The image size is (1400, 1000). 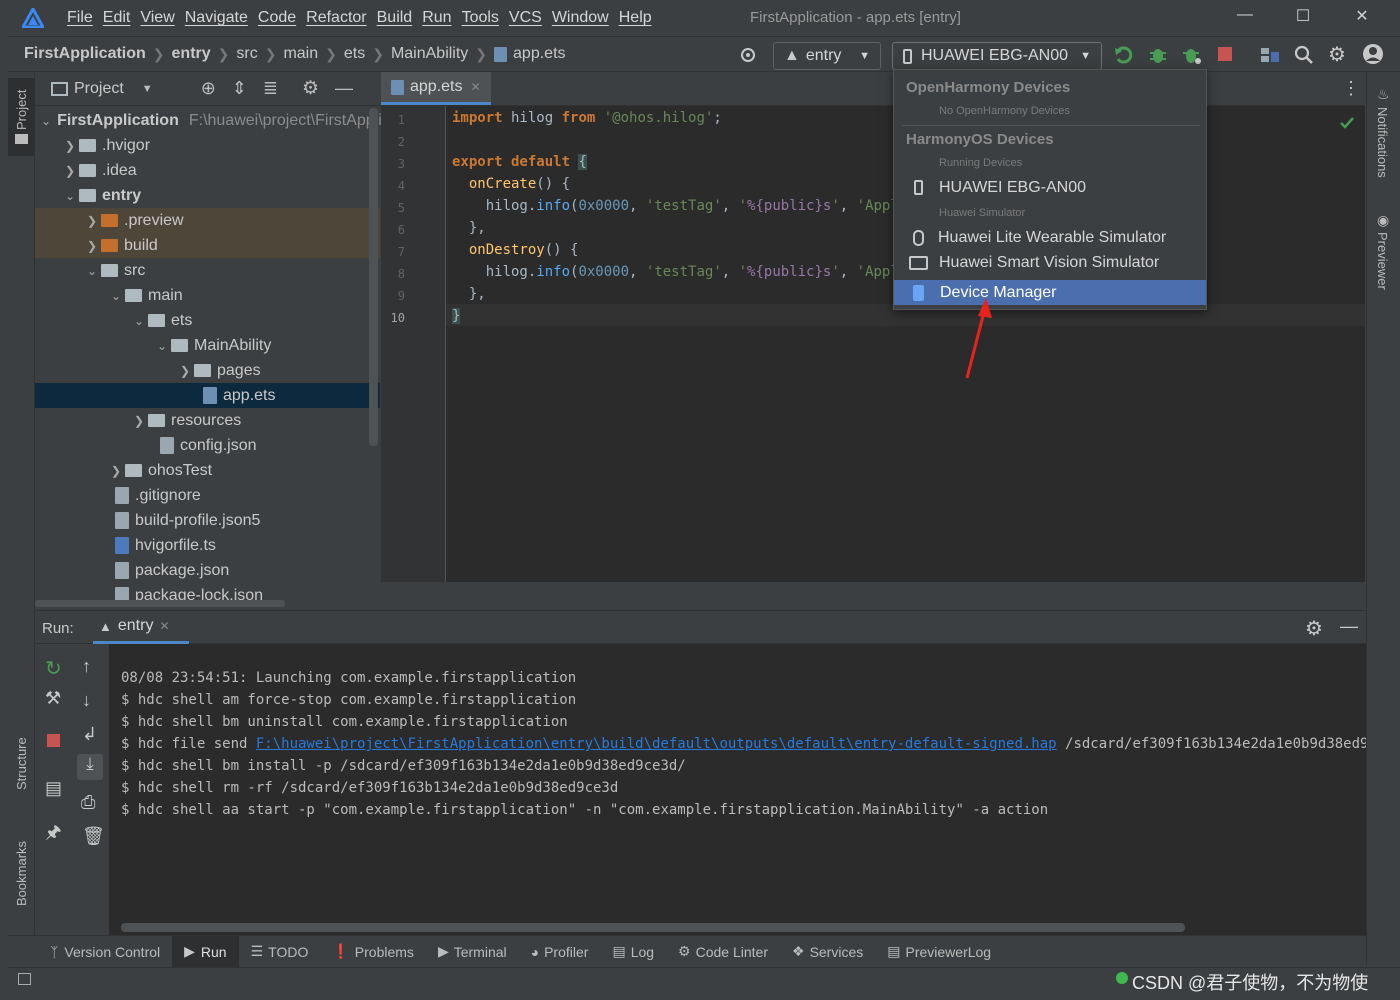 What do you see at coordinates (90, 767) in the screenshot?
I see `scroll-to-end-icon: ⤓` at bounding box center [90, 767].